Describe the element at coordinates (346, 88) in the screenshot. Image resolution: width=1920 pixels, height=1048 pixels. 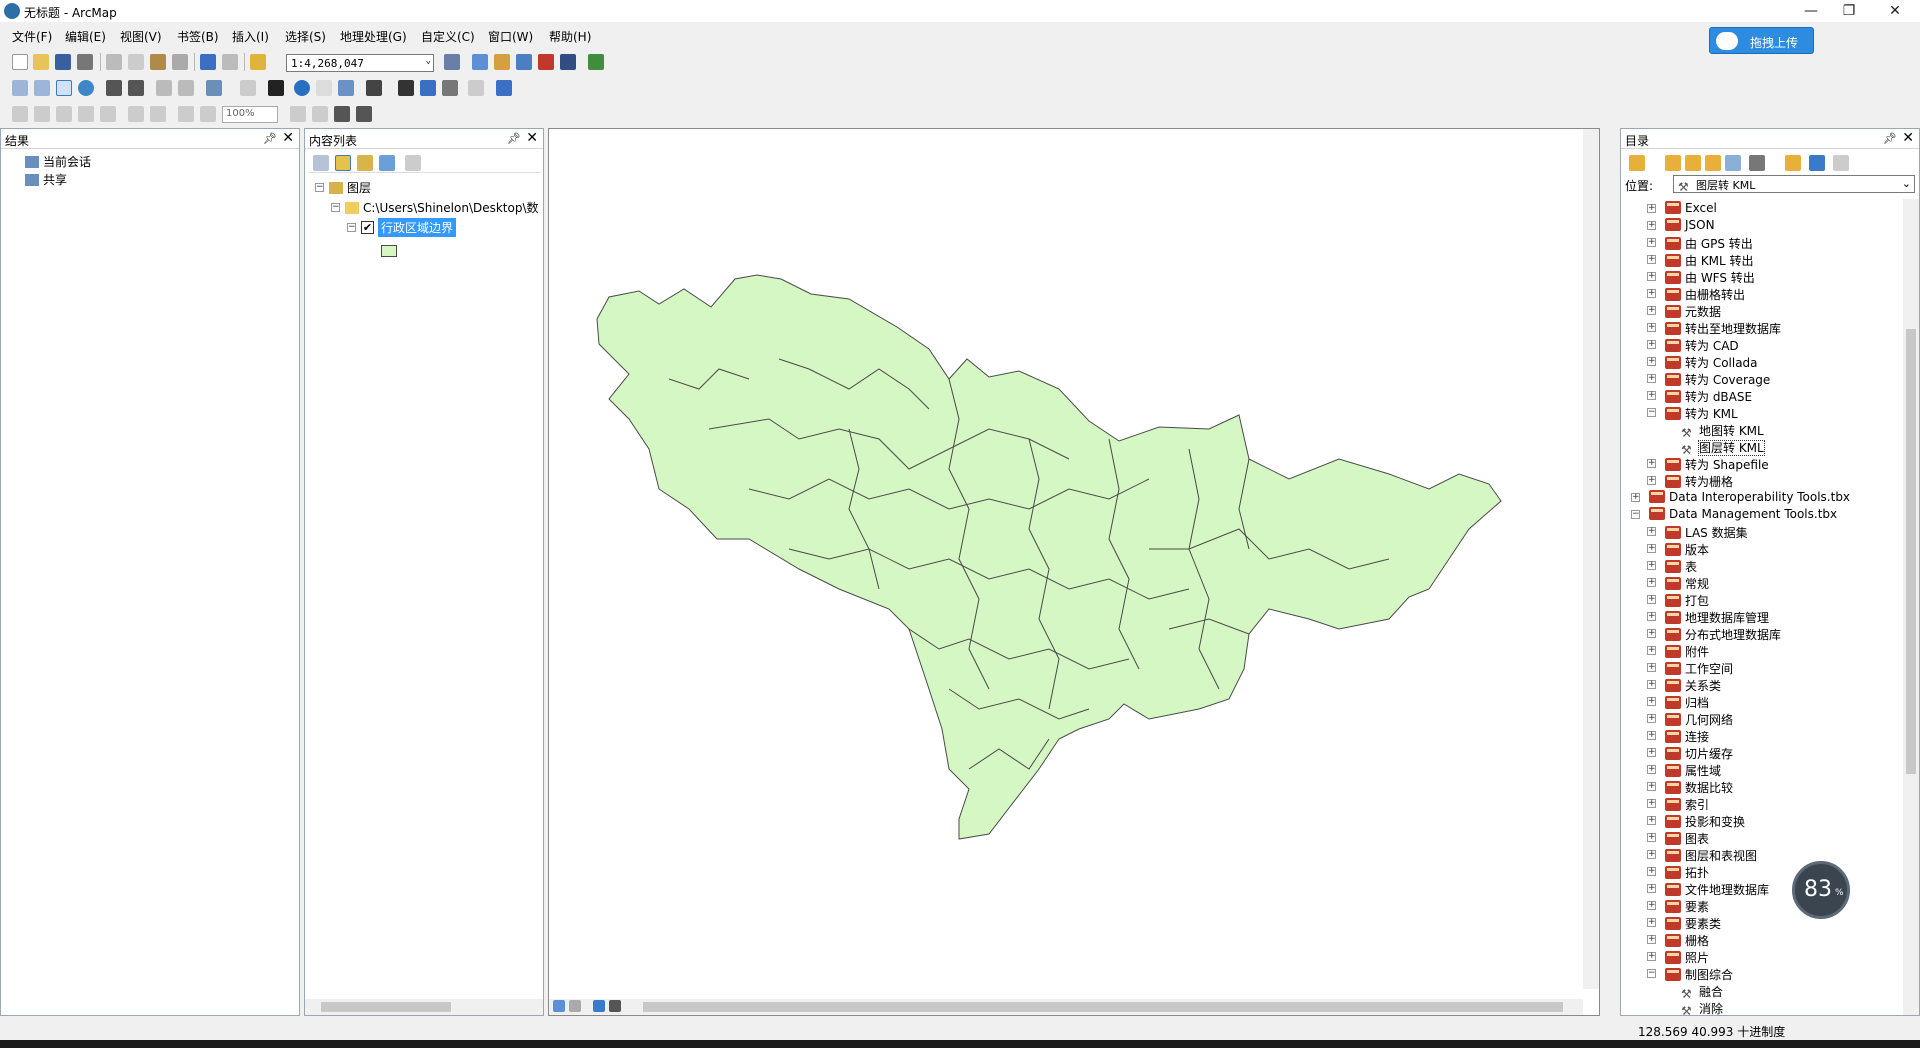
I see `html-popup-icon` at that location.